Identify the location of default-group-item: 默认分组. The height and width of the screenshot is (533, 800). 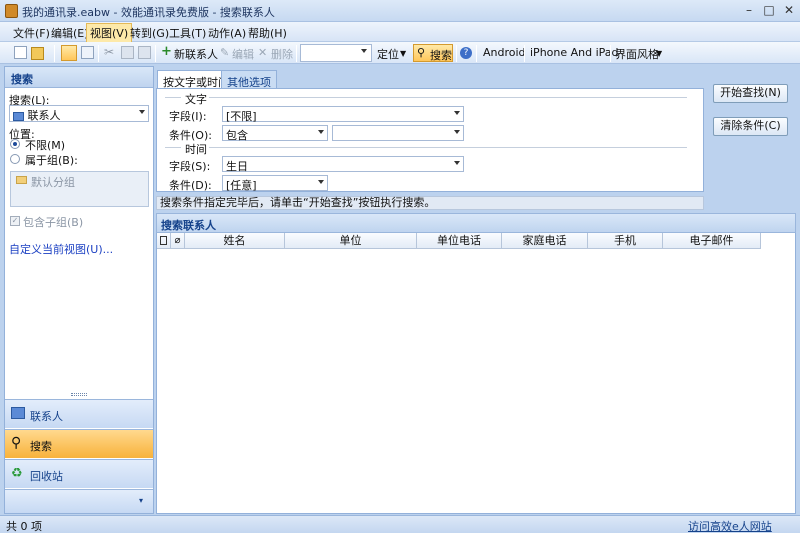
(53, 182).